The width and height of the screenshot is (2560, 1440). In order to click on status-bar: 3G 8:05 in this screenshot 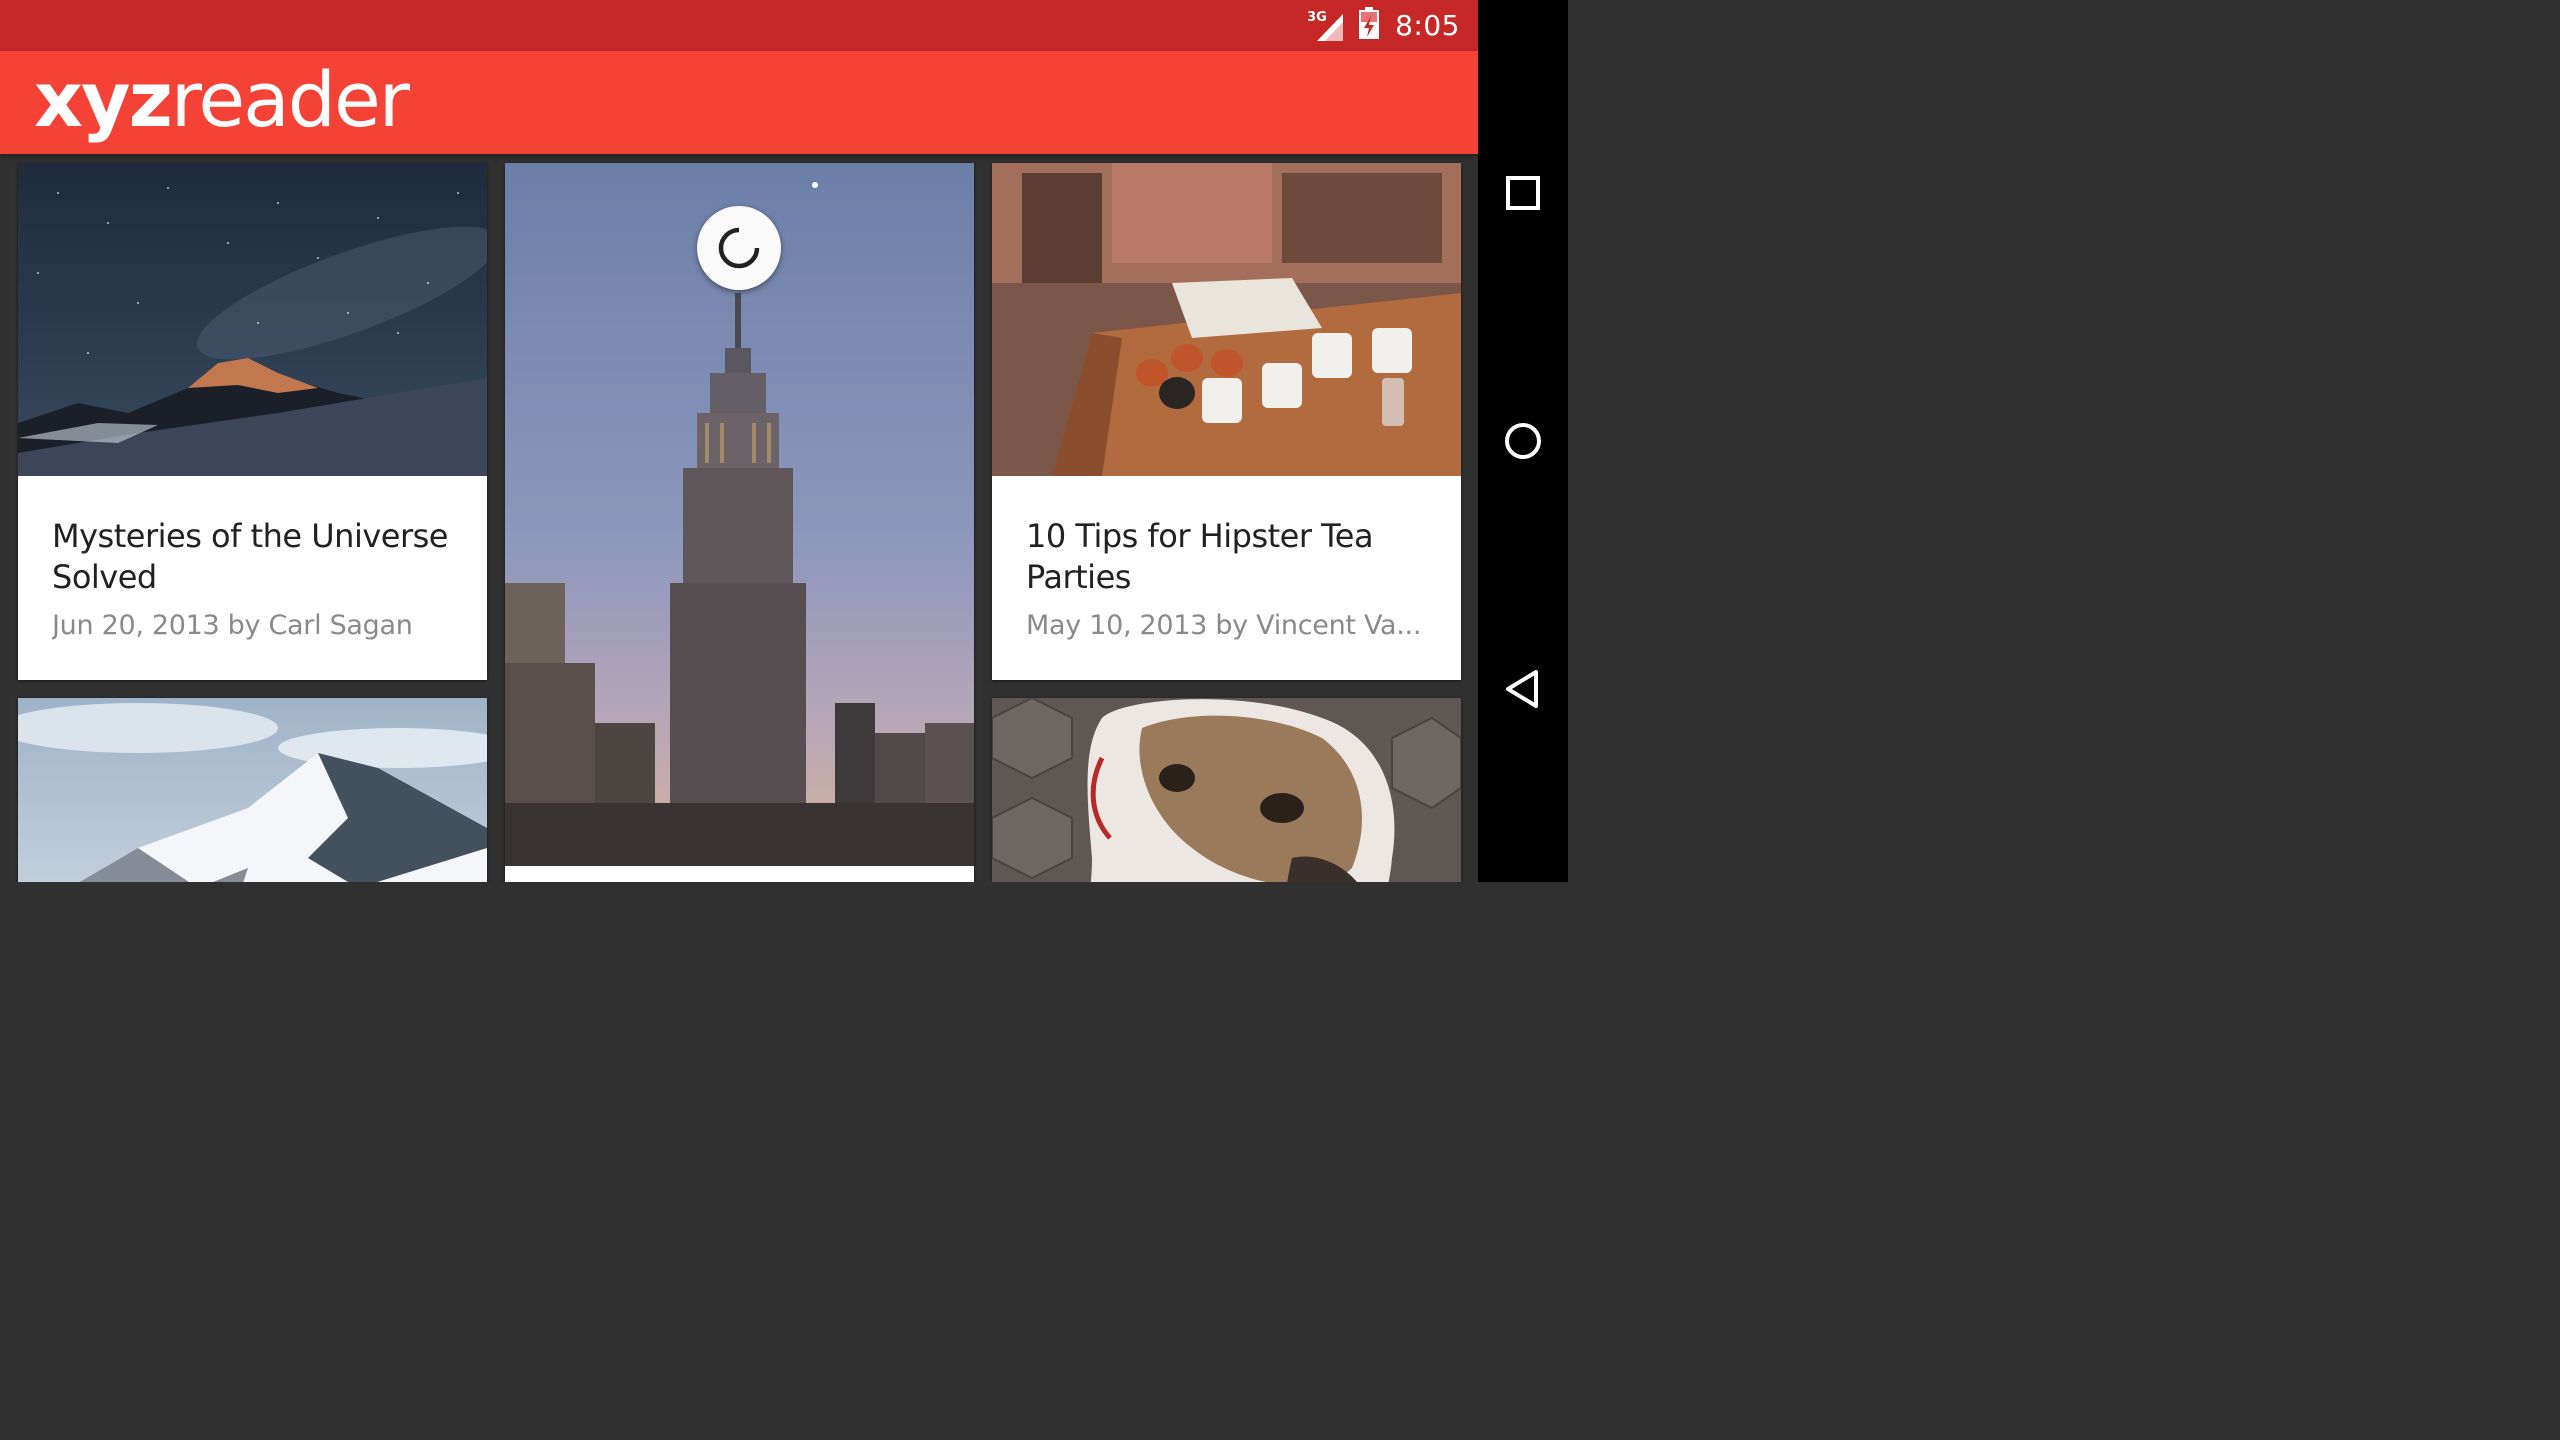, I will do `click(739, 25)`.